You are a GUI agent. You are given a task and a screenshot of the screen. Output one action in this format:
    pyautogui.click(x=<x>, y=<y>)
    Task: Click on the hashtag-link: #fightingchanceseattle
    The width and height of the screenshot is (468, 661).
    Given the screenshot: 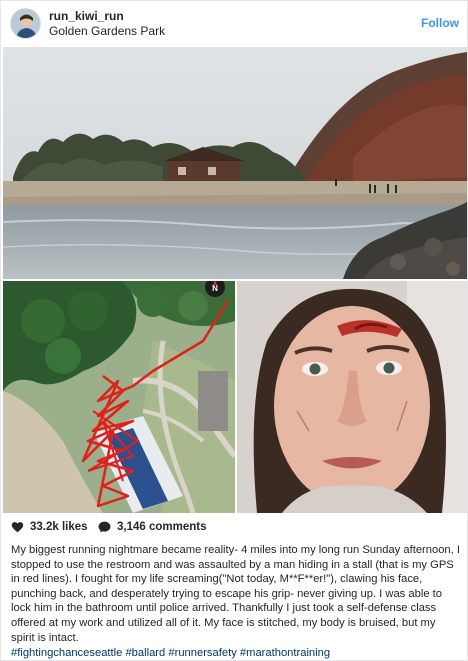 What is the action you would take?
    pyautogui.click(x=66, y=653)
    